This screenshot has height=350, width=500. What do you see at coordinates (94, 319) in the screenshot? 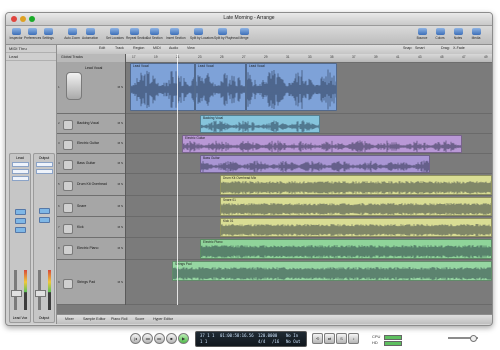
I see `tab-sample-editor: Sample Editor` at bounding box center [94, 319].